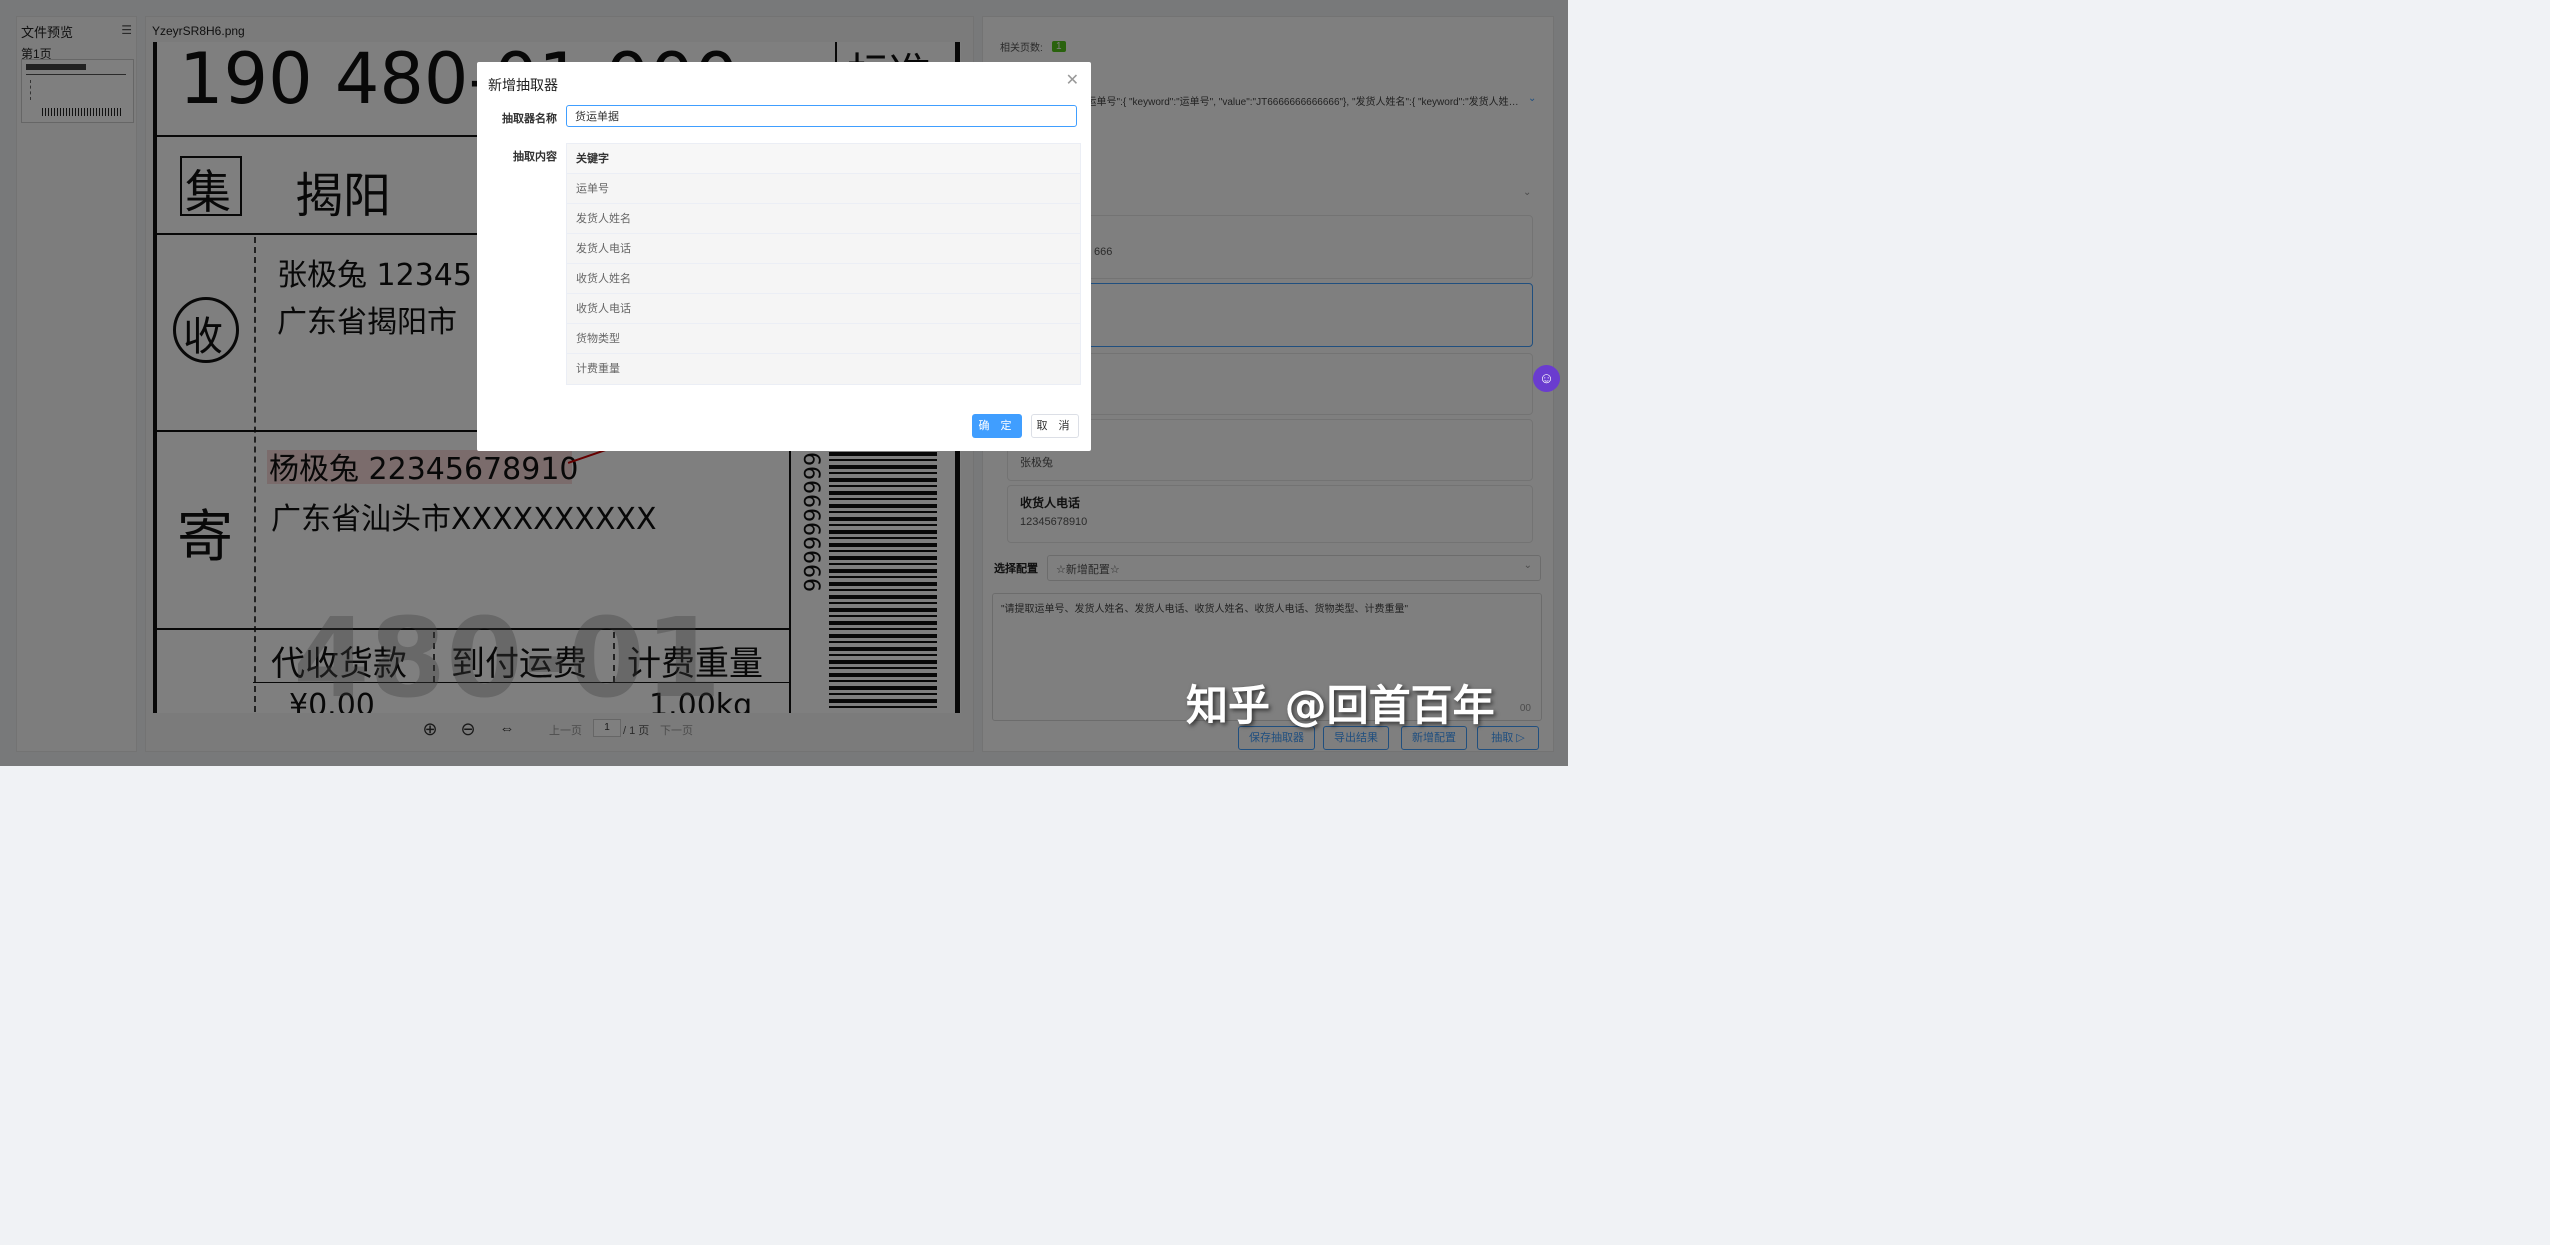  What do you see at coordinates (823, 249) in the screenshot?
I see `keyword-row: 发货人电话` at bounding box center [823, 249].